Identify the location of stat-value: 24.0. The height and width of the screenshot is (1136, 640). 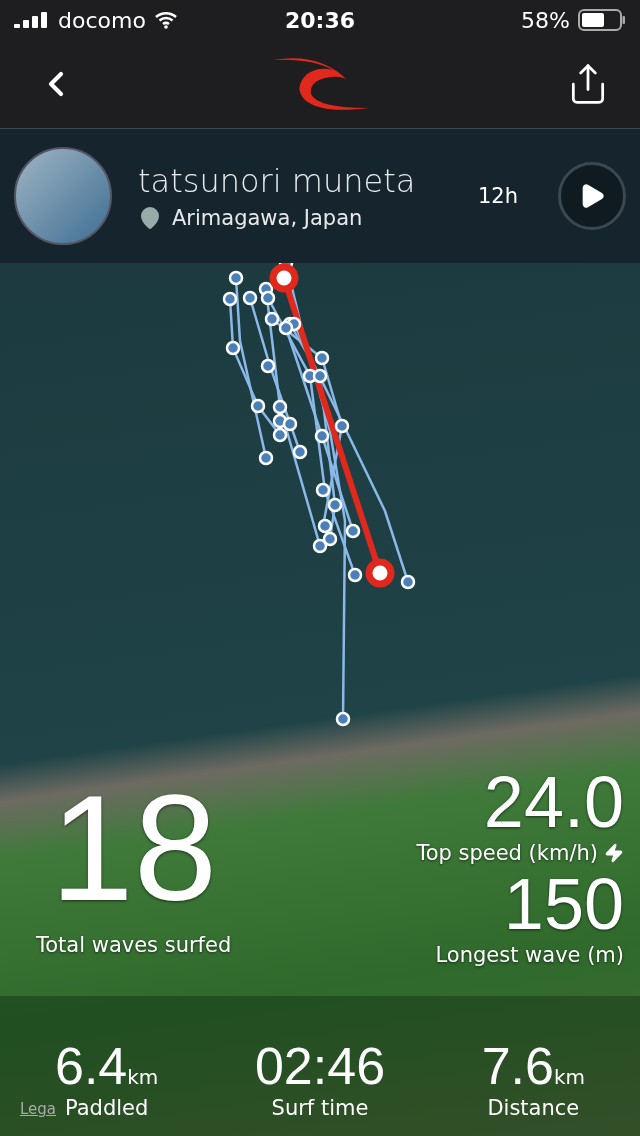
(553, 802).